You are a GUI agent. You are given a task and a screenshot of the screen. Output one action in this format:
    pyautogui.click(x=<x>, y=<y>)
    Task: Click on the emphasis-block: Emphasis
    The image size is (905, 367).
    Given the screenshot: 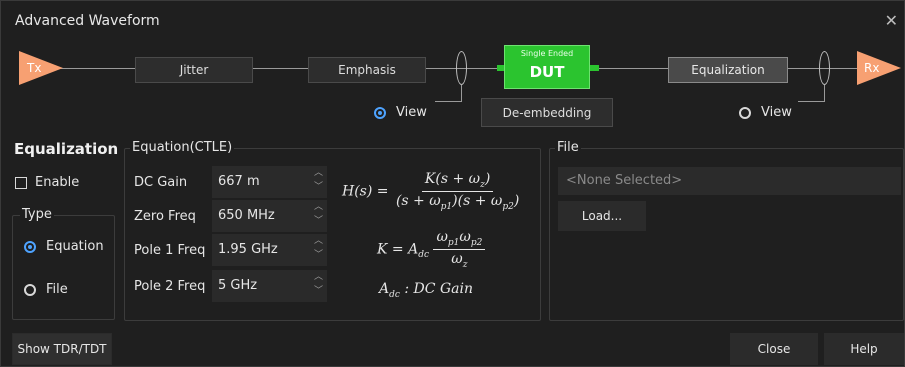 What is the action you would take?
    pyautogui.click(x=367, y=70)
    